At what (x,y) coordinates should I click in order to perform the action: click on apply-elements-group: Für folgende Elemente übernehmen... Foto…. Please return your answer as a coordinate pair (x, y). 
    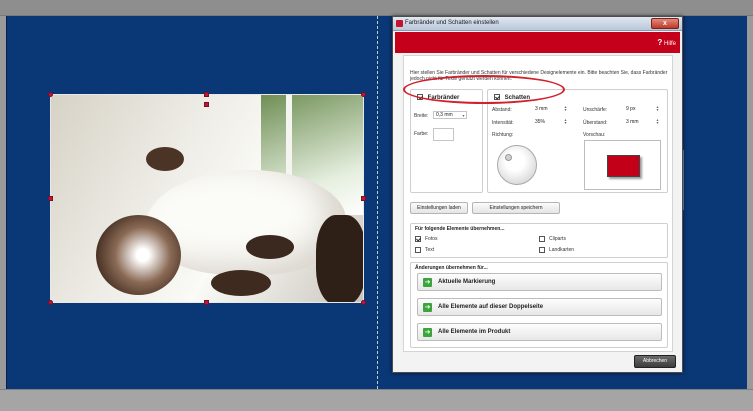
    Looking at the image, I should click on (539, 240).